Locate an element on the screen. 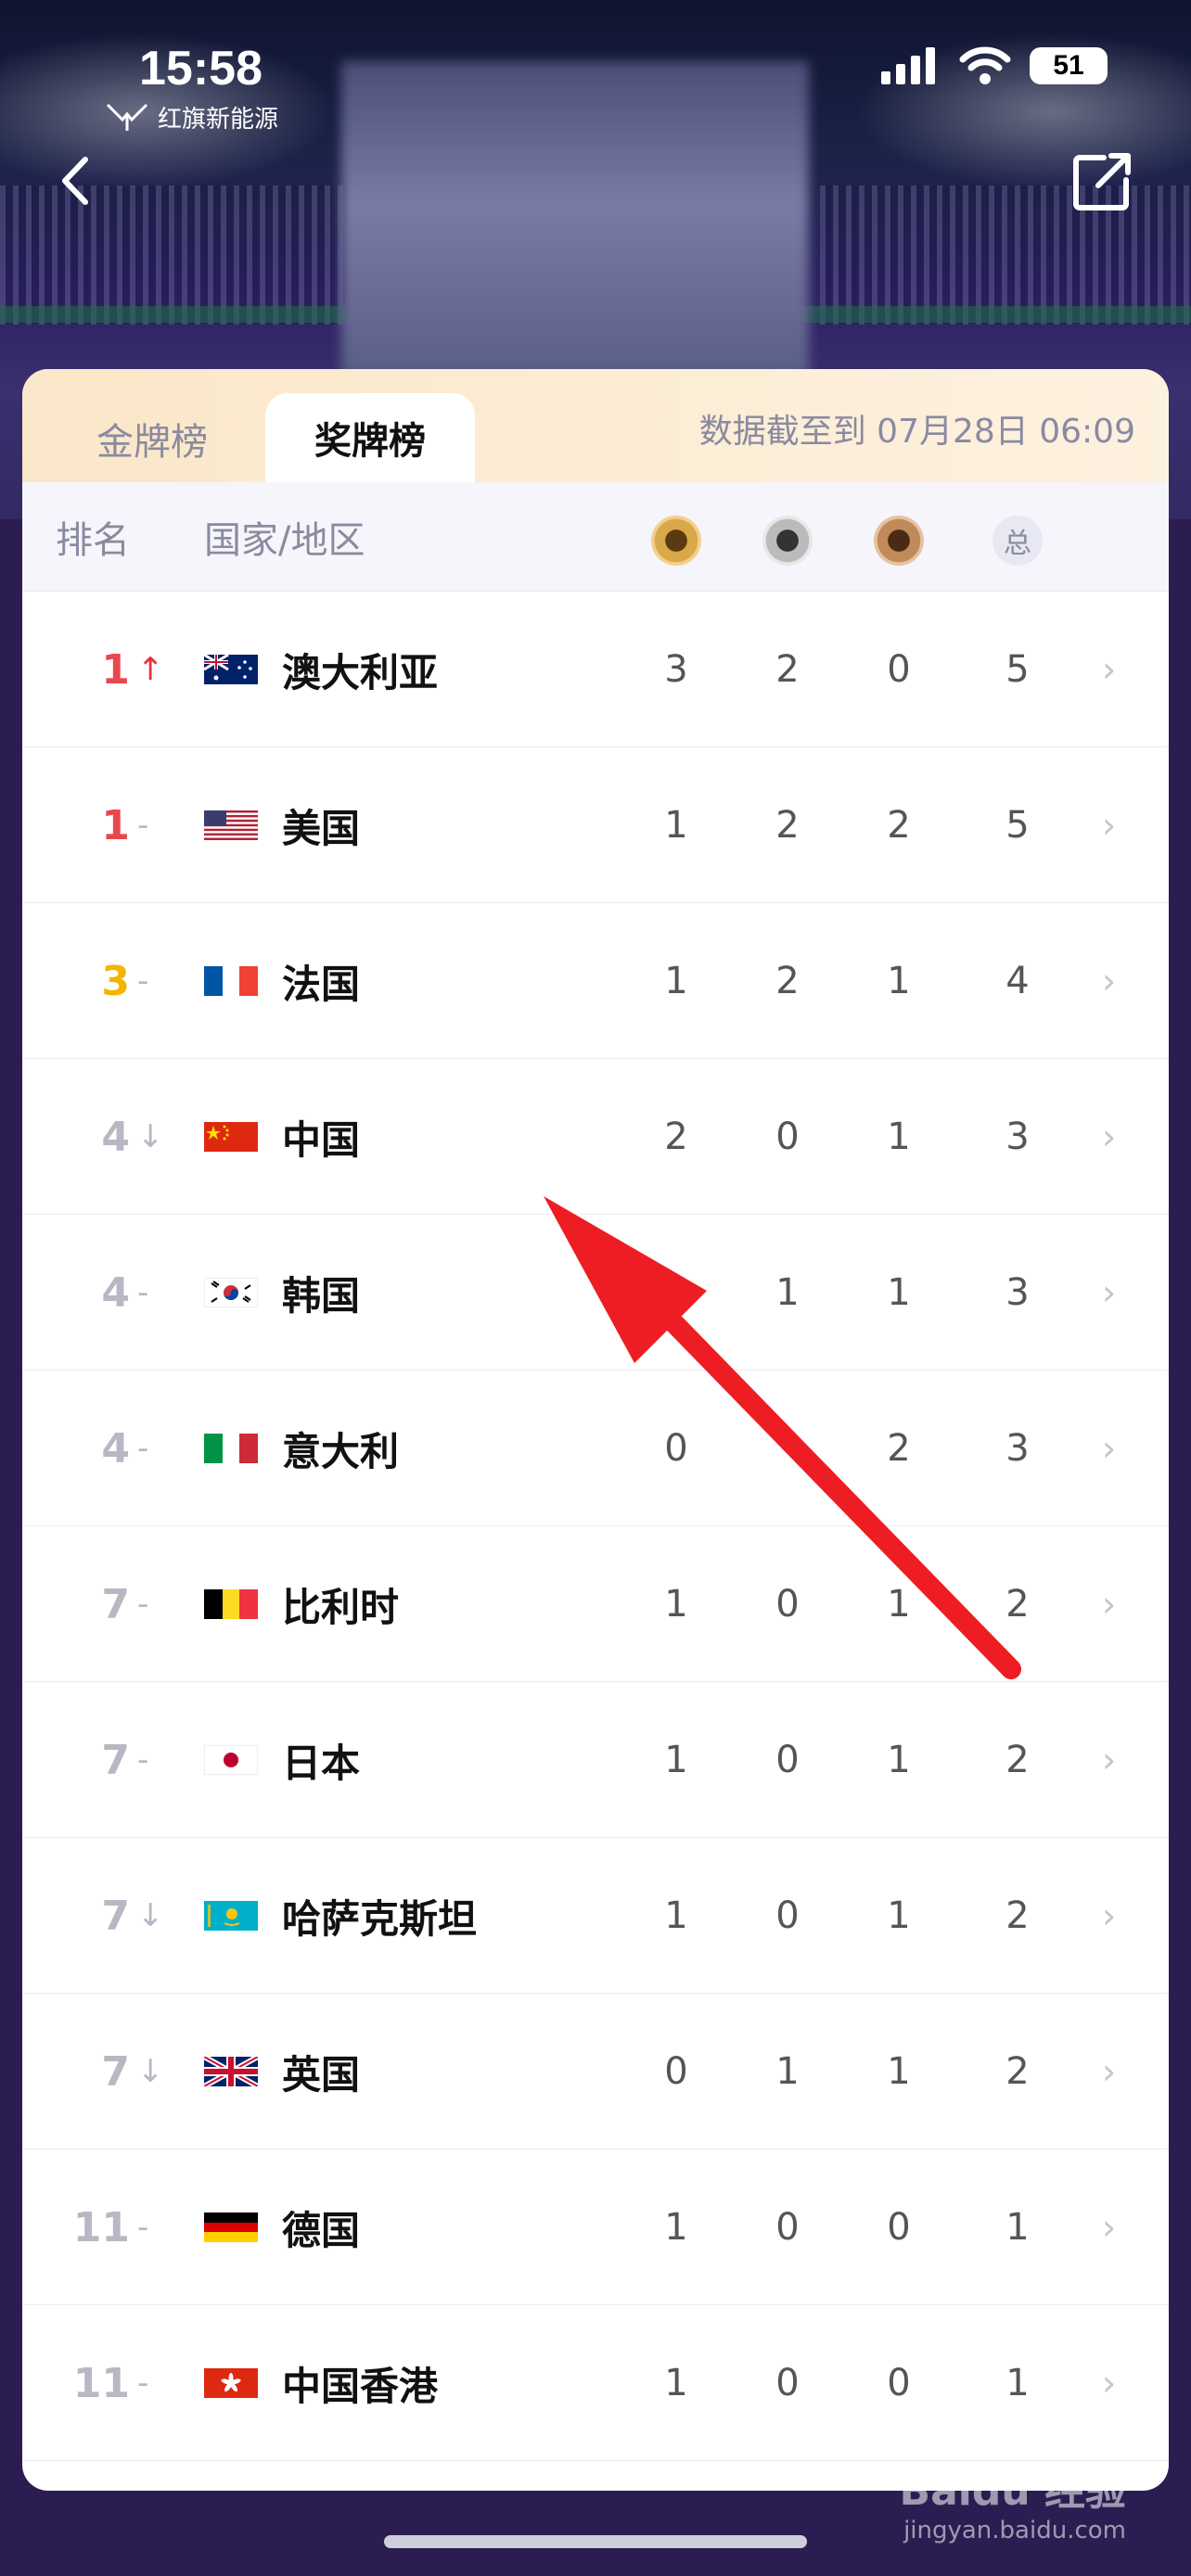 This screenshot has height=2576, width=1191. total-icon: 总 is located at coordinates (1018, 541).